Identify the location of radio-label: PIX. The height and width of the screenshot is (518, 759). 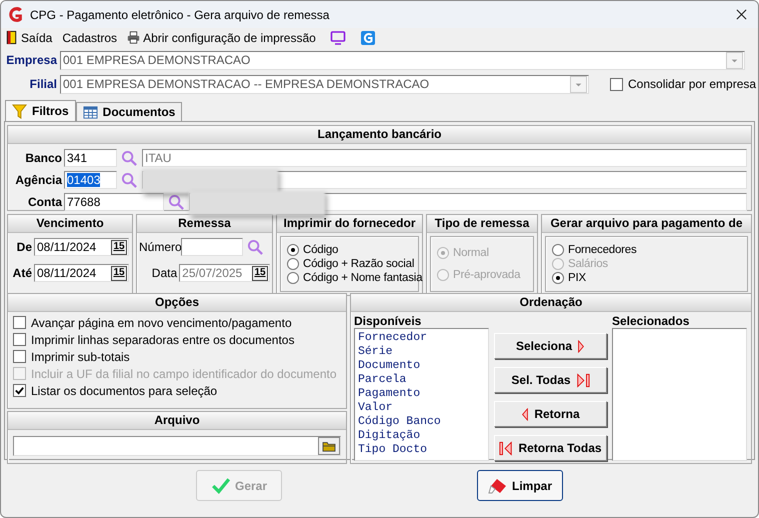
(577, 278).